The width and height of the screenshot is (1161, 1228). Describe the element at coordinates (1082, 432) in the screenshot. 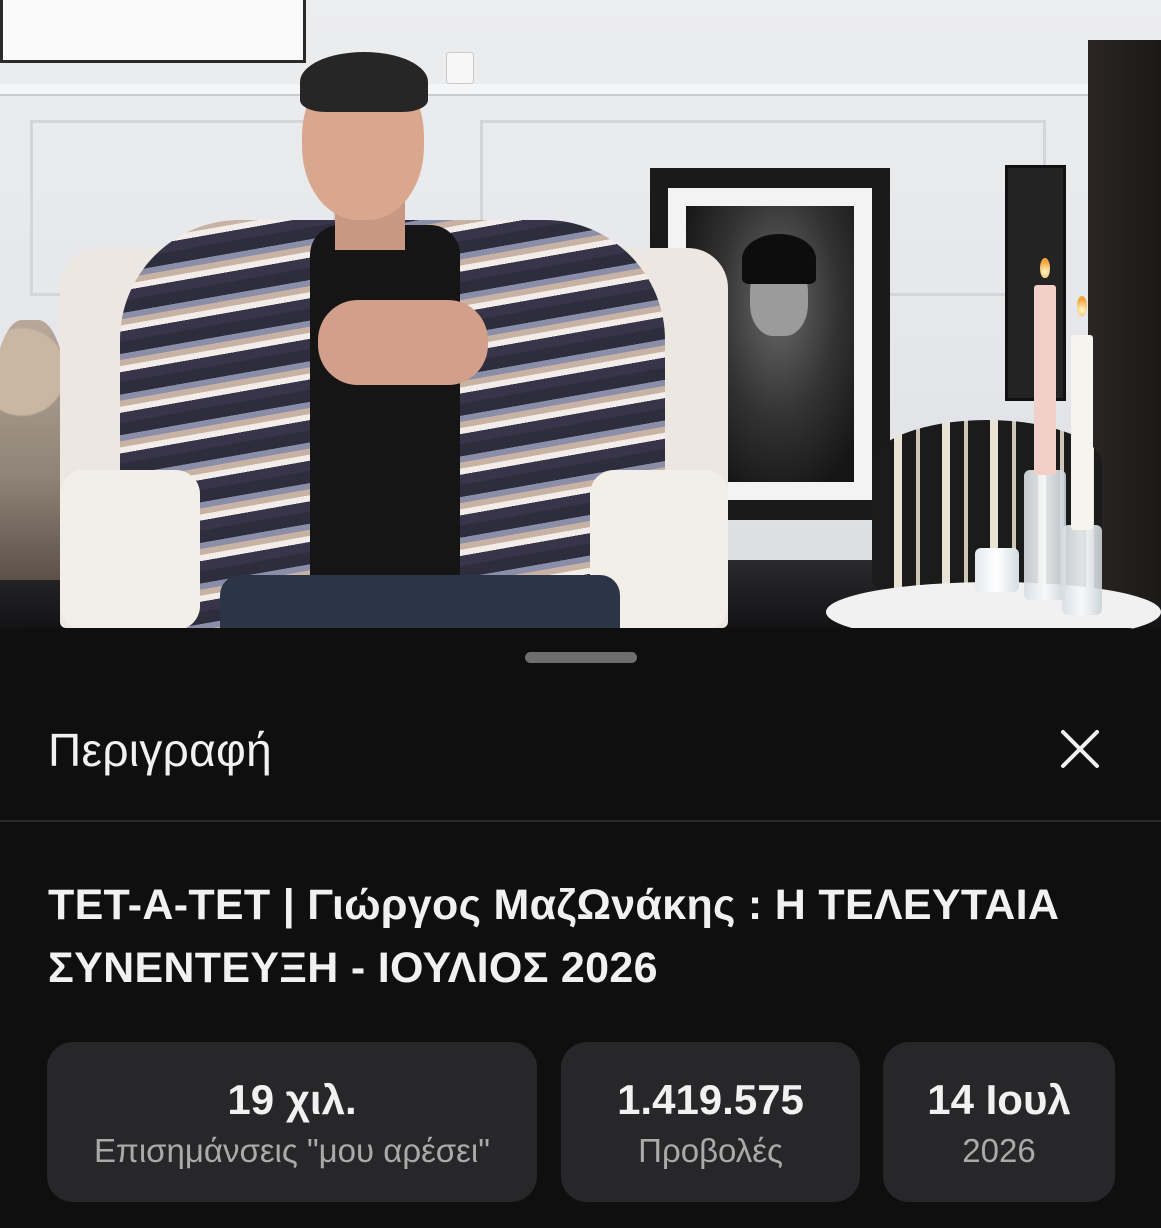

I see `candle-white` at that location.